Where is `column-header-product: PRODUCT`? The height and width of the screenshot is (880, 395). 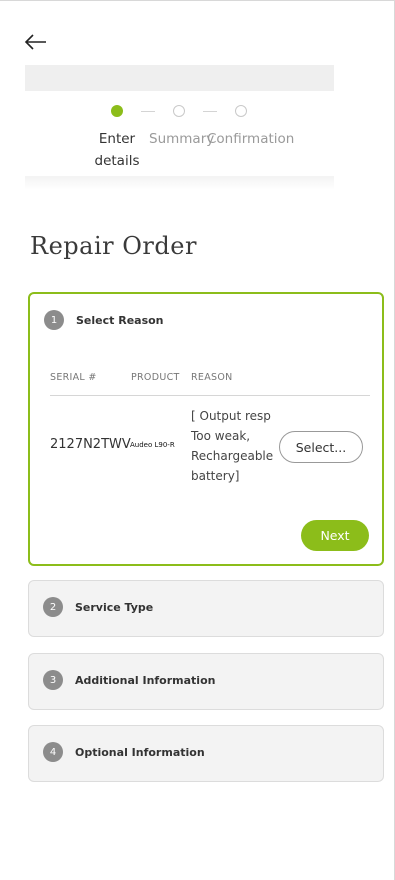 column-header-product: PRODUCT is located at coordinates (155, 377).